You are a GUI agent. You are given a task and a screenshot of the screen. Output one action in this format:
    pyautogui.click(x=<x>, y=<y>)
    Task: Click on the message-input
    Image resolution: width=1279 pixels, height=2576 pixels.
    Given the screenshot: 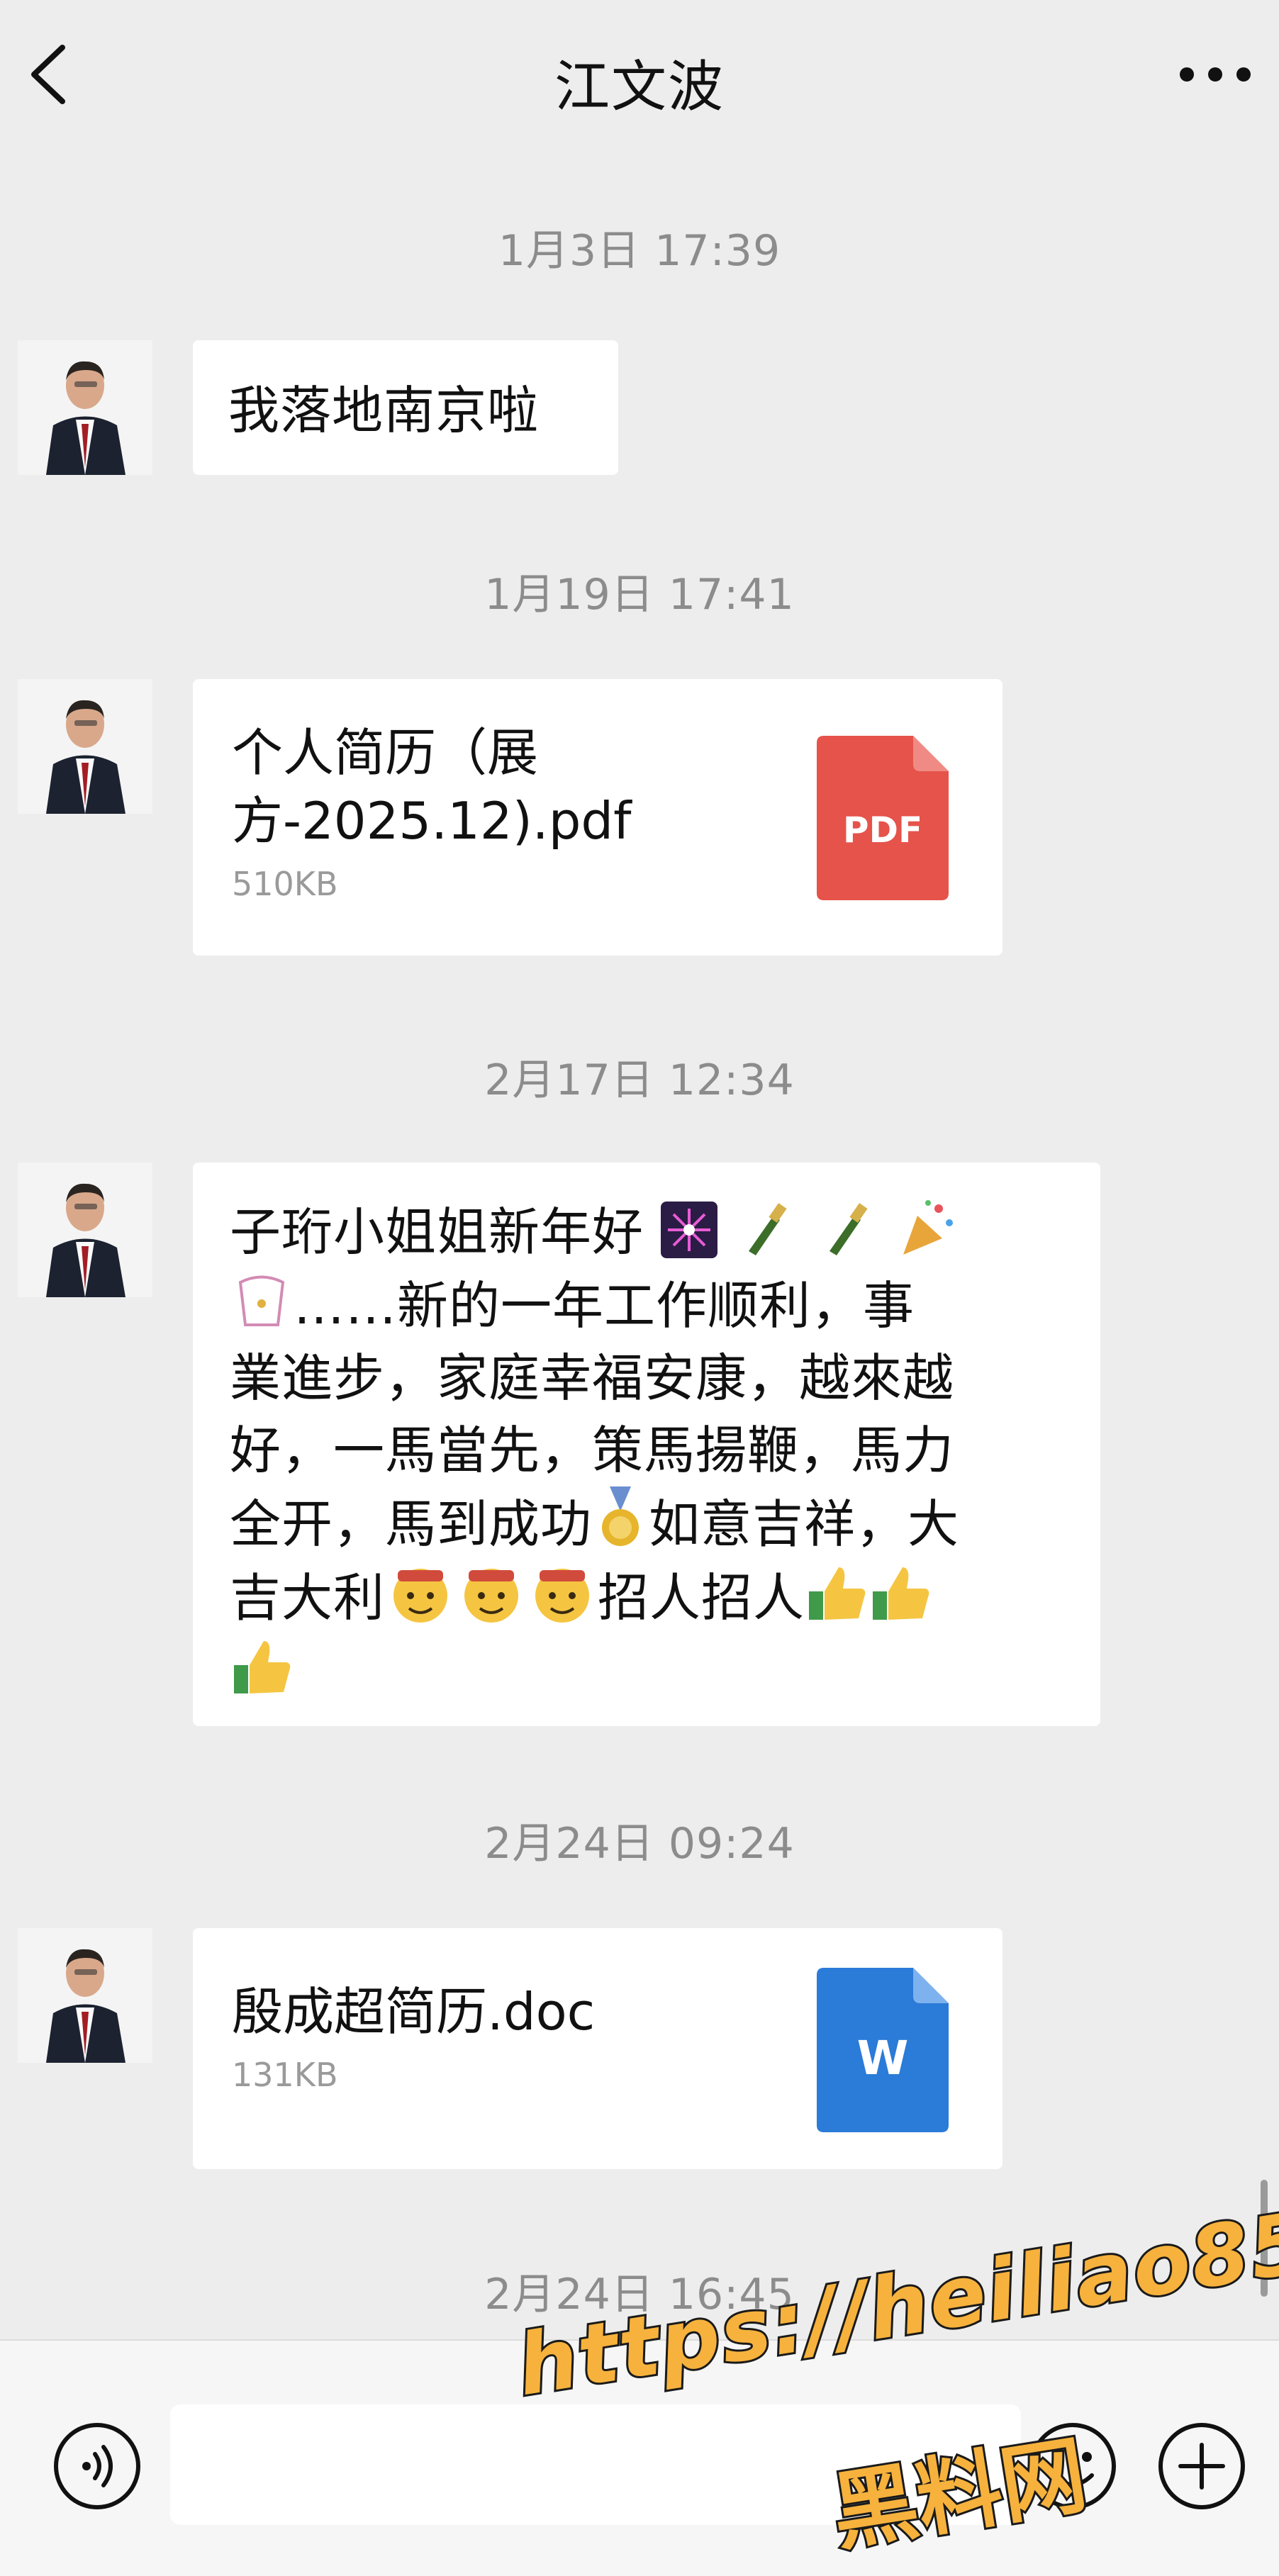 What is the action you would take?
    pyautogui.click(x=595, y=2464)
    